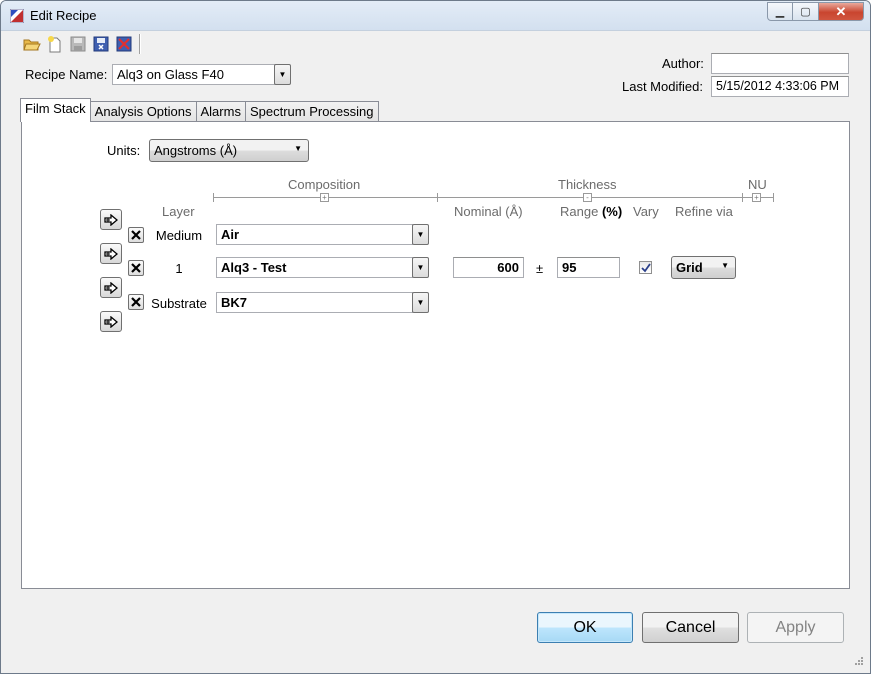 This screenshot has width=871, height=674. I want to click on maximize-button: ▢, so click(806, 11).